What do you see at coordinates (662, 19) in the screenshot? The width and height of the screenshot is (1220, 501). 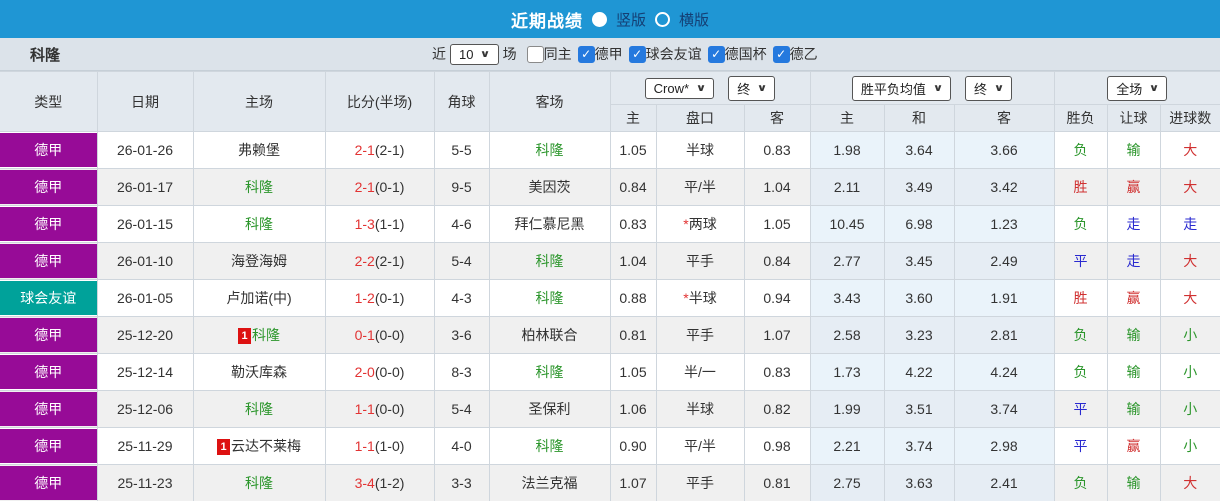 I see `horizontal-layout-radio` at bounding box center [662, 19].